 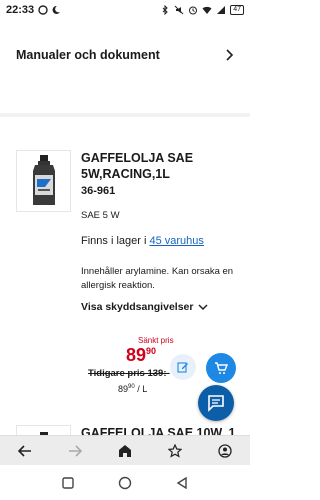 What do you see at coordinates (237, 10) in the screenshot?
I see `battery-indicator: 47` at bounding box center [237, 10].